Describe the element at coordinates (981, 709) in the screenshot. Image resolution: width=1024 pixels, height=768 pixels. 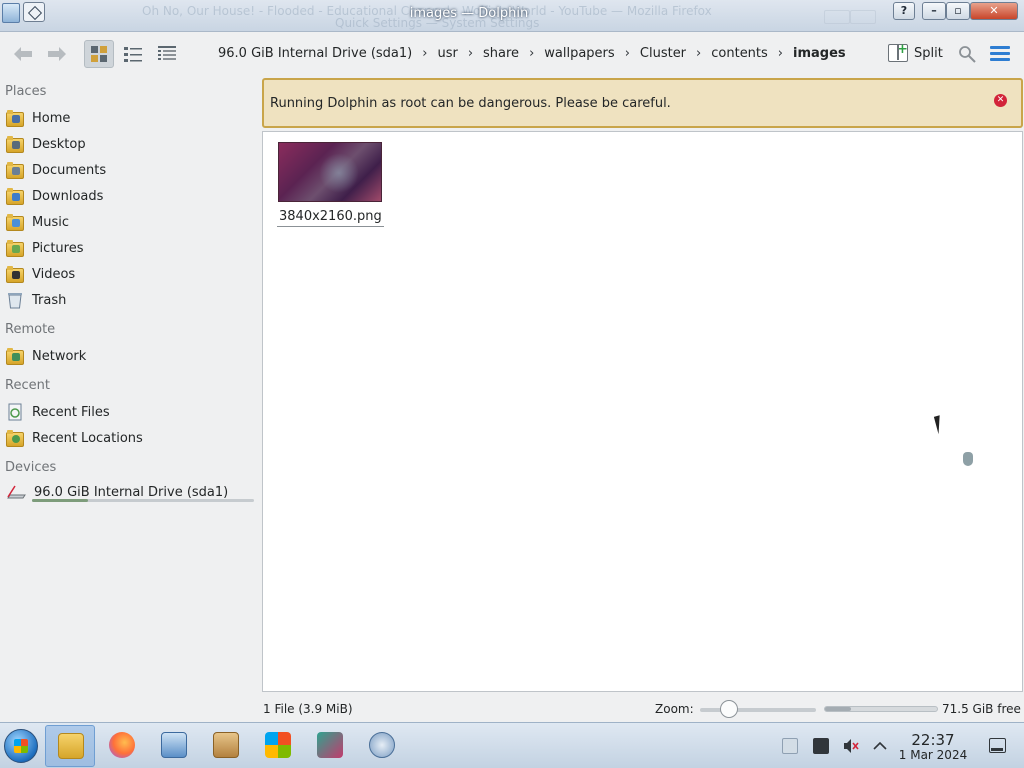
I see `free-space-label: 71.5 GiB free` at that location.